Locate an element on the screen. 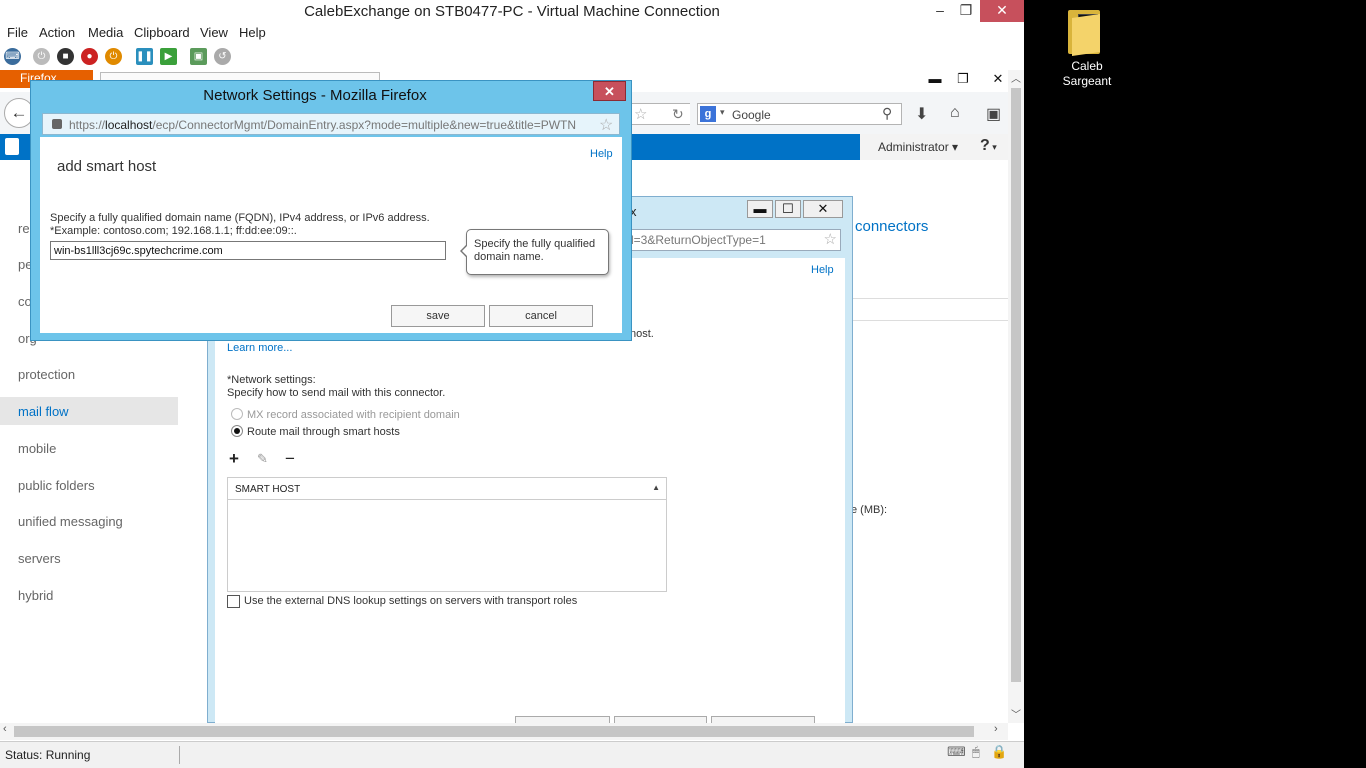 The width and height of the screenshot is (1366, 768). menu-file: File is located at coordinates (17, 32).